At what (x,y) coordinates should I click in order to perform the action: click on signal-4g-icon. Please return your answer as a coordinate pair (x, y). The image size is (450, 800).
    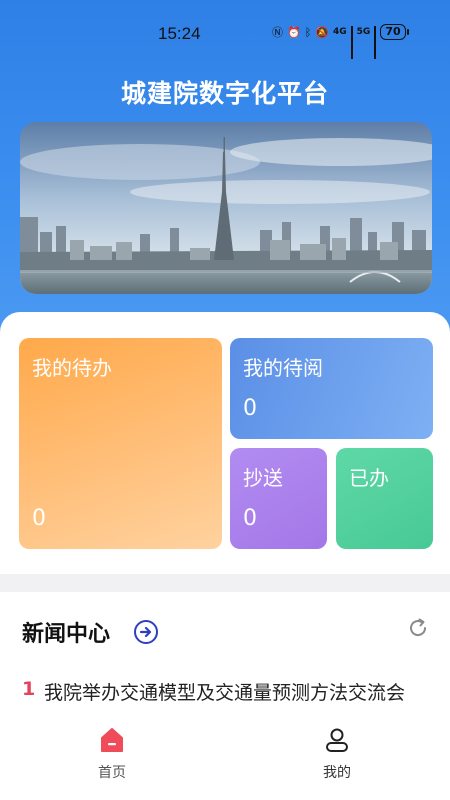
    Looking at the image, I should click on (351, 42).